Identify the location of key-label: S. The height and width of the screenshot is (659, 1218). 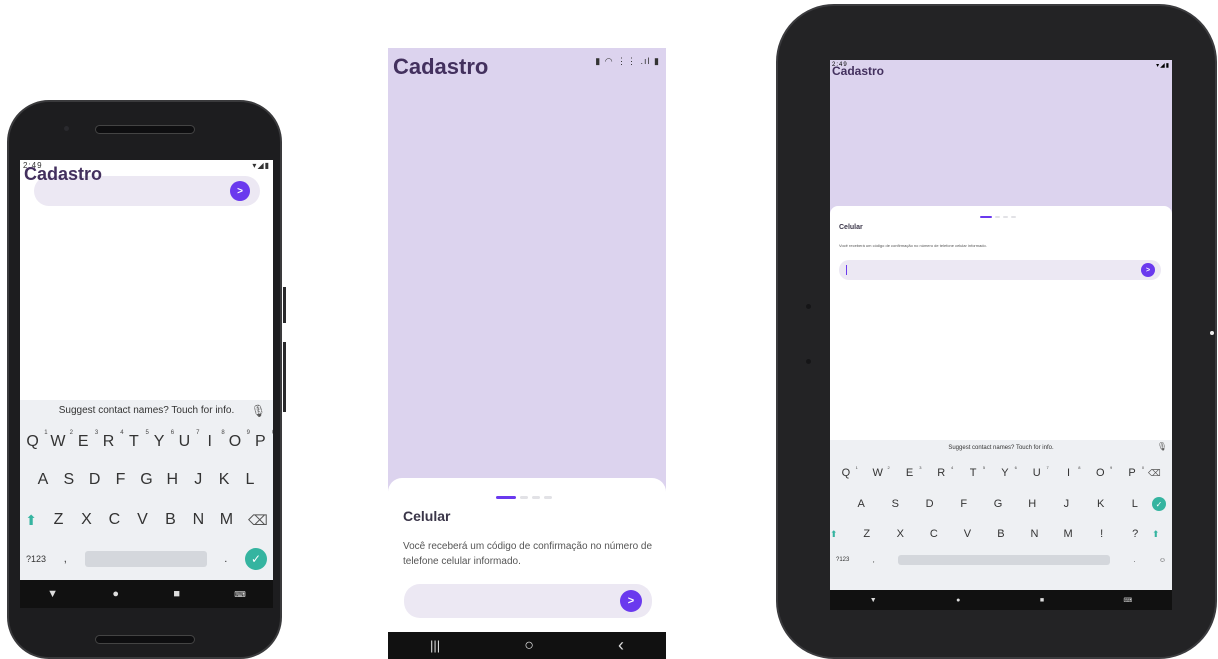
(69, 479).